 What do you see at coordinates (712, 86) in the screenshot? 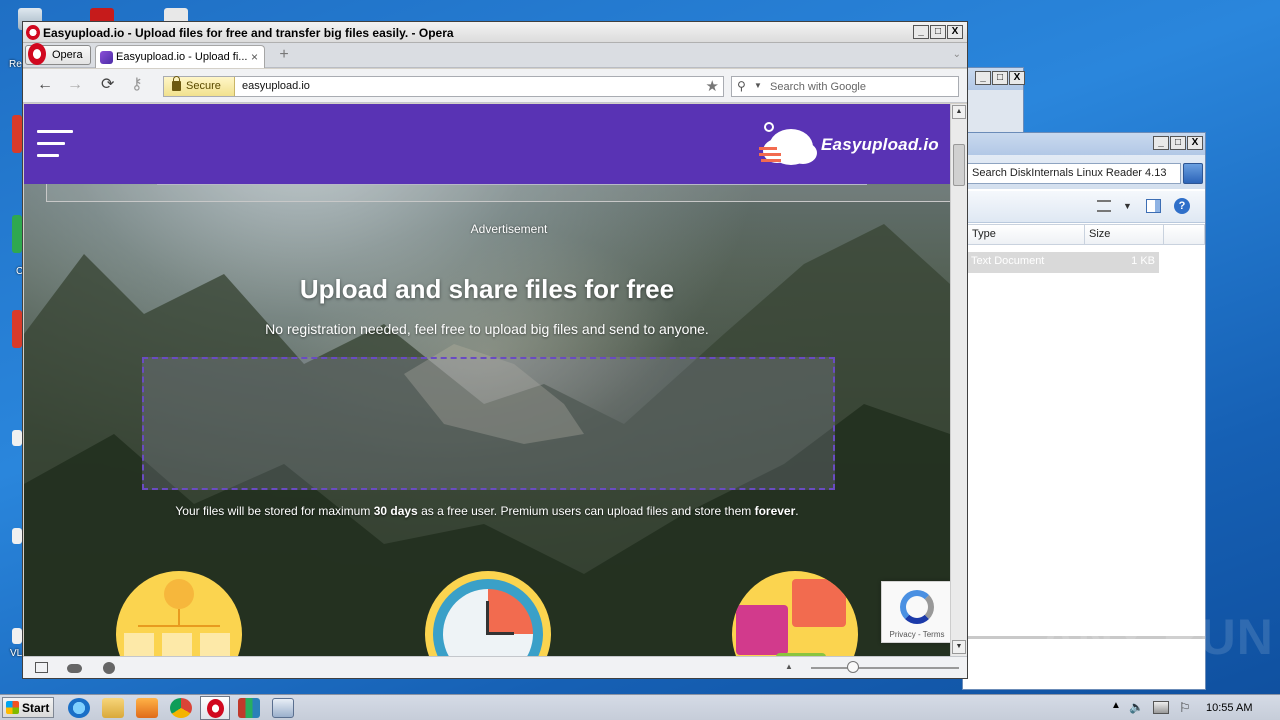
I see `bookmark-star-icon: ★` at bounding box center [712, 86].